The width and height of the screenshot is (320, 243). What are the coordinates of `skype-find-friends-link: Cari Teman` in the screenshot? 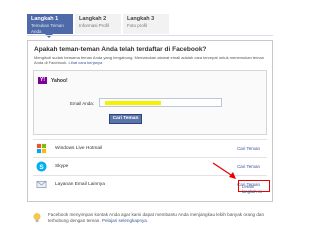 It's located at (248, 166).